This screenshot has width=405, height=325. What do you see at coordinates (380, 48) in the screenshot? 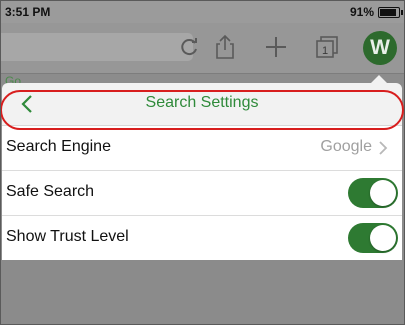
I see `extension-button: W` at bounding box center [380, 48].